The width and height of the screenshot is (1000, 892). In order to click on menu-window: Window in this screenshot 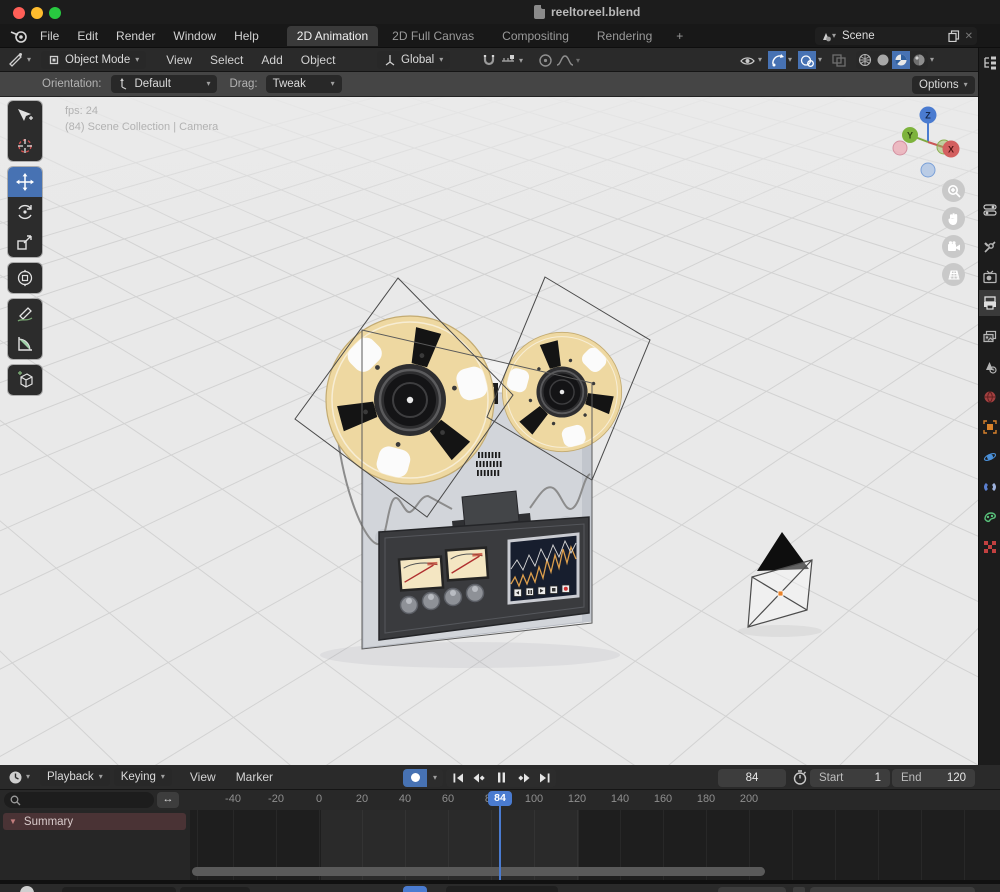, I will do `click(194, 36)`.